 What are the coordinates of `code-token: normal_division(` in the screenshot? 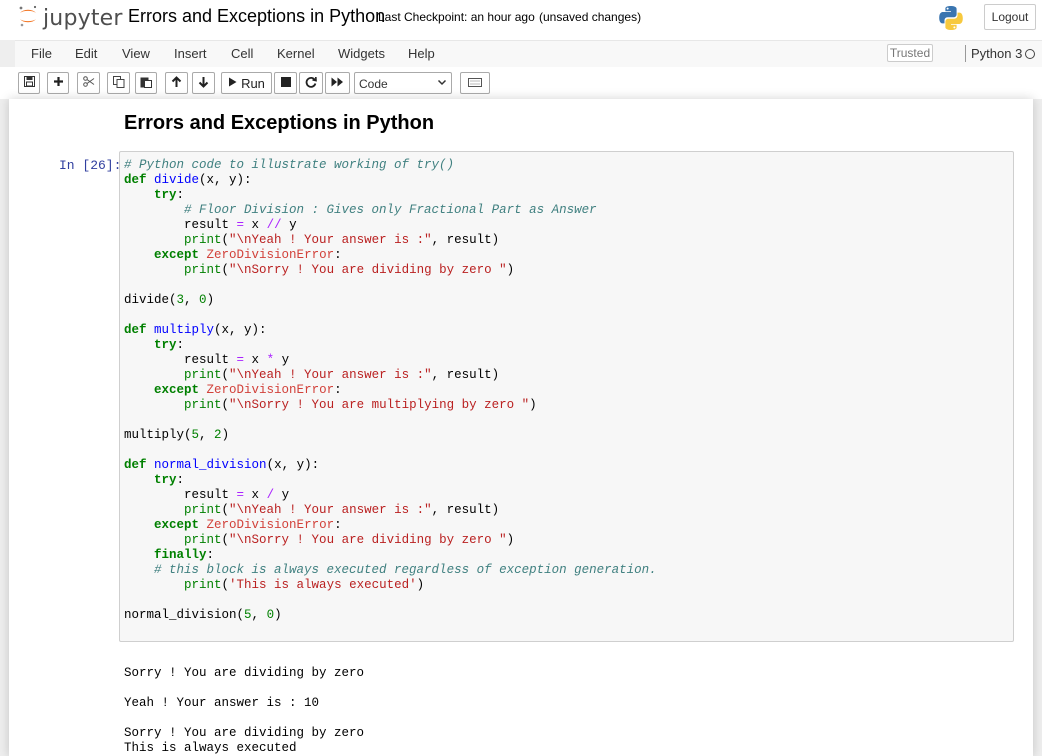 It's located at (184, 615).